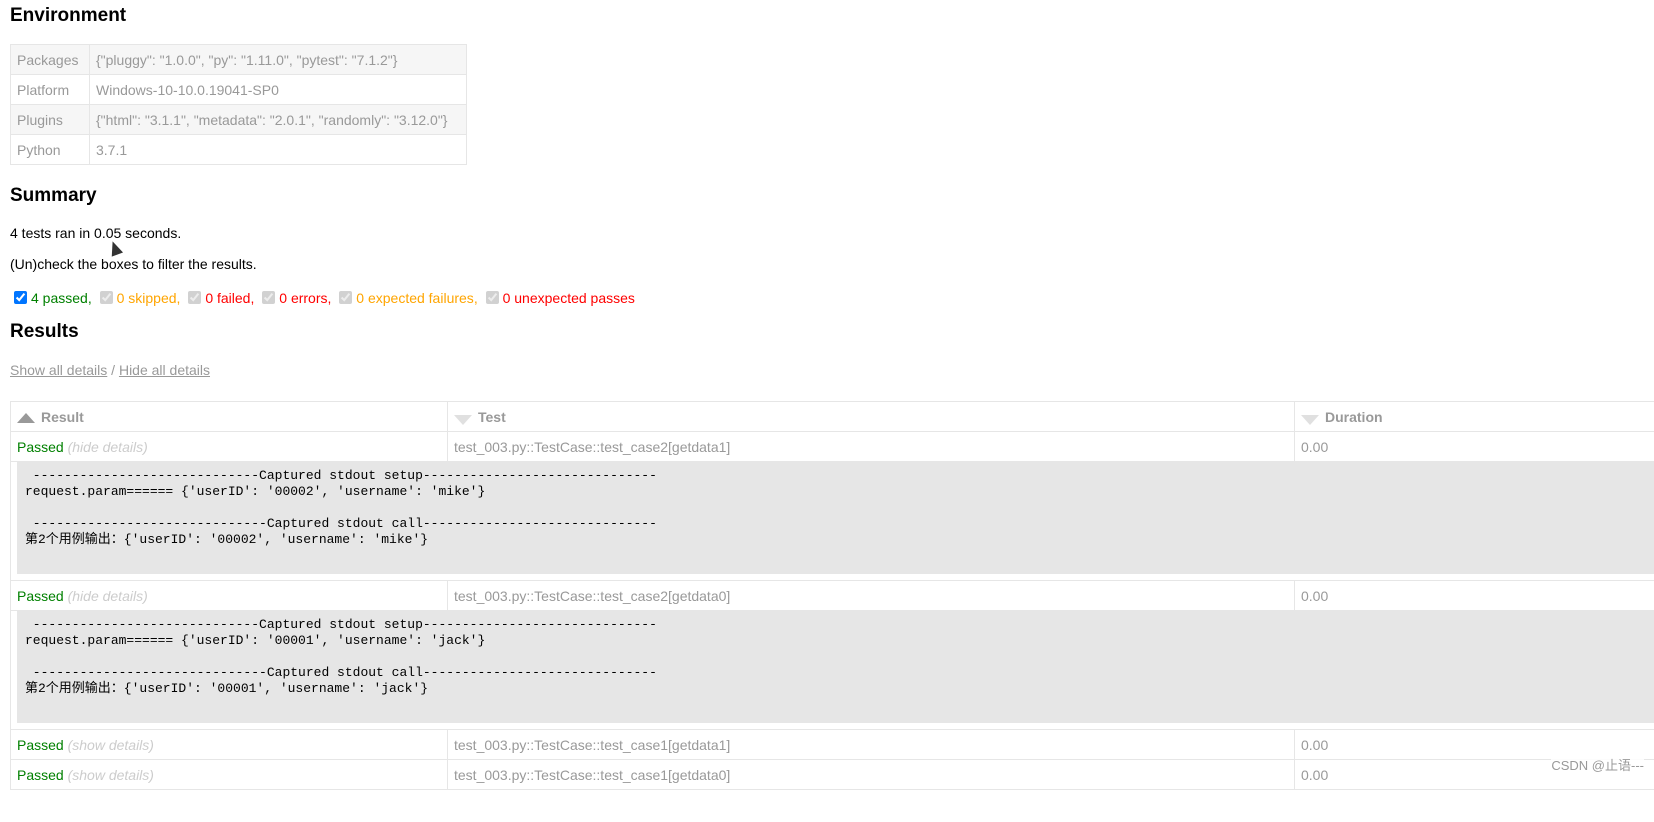 The height and width of the screenshot is (822, 1654). What do you see at coordinates (115, 248) in the screenshot?
I see `mouse-cursor-icon` at bounding box center [115, 248].